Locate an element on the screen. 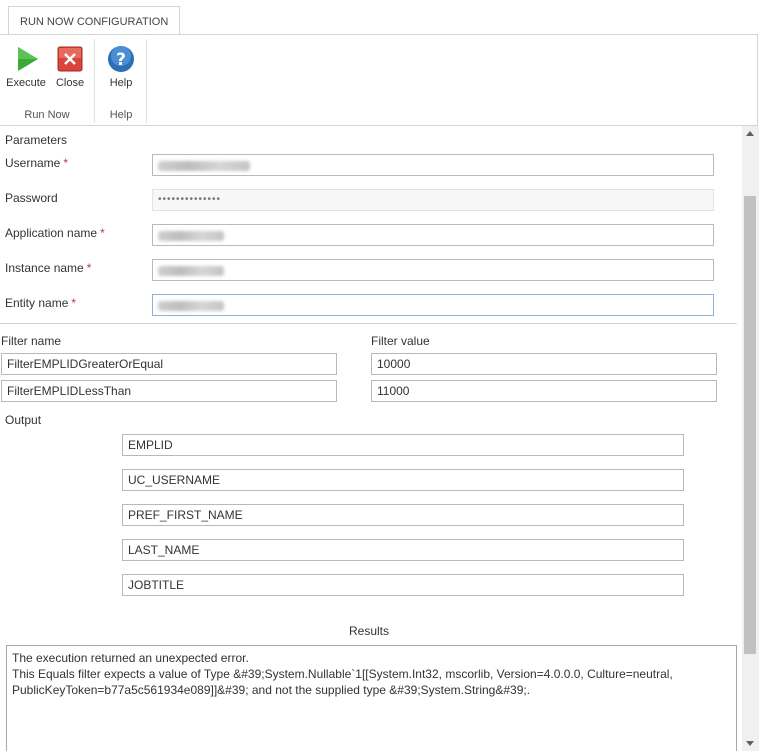 The image size is (759, 751). section-divider is located at coordinates (368, 323).